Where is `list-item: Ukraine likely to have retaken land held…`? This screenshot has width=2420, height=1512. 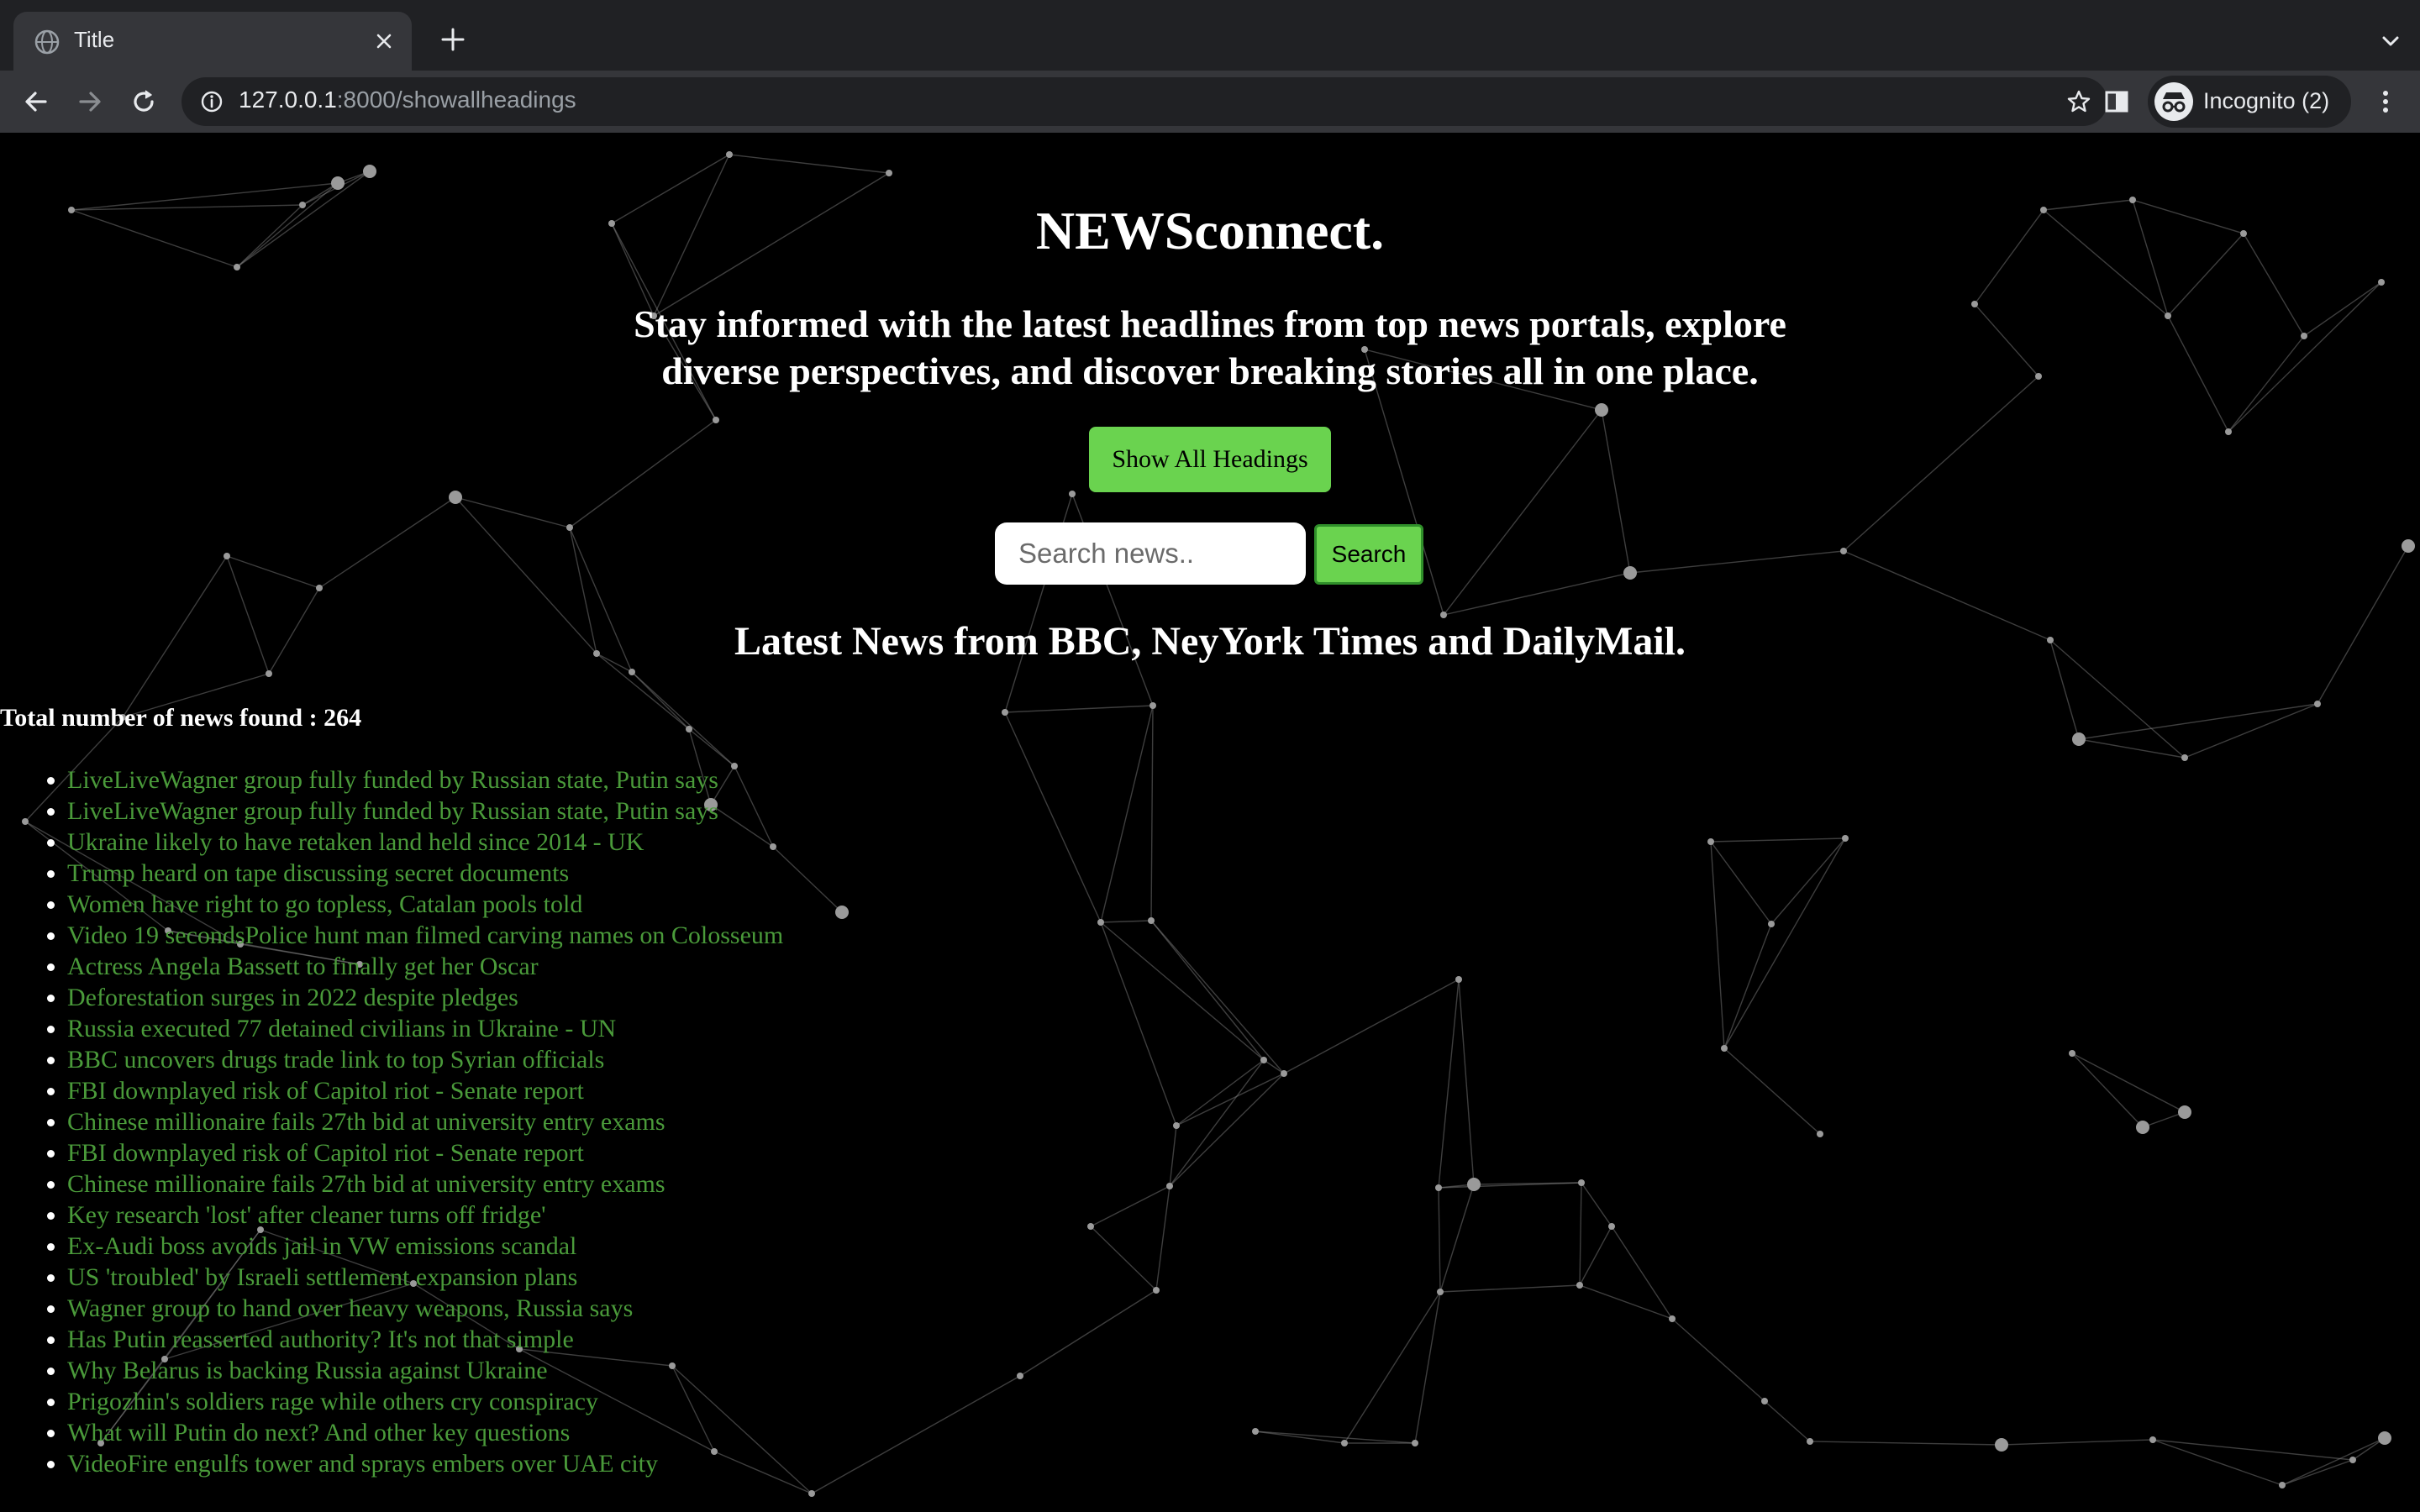 list-item: Ukraine likely to have retaken land held… is located at coordinates (425, 842).